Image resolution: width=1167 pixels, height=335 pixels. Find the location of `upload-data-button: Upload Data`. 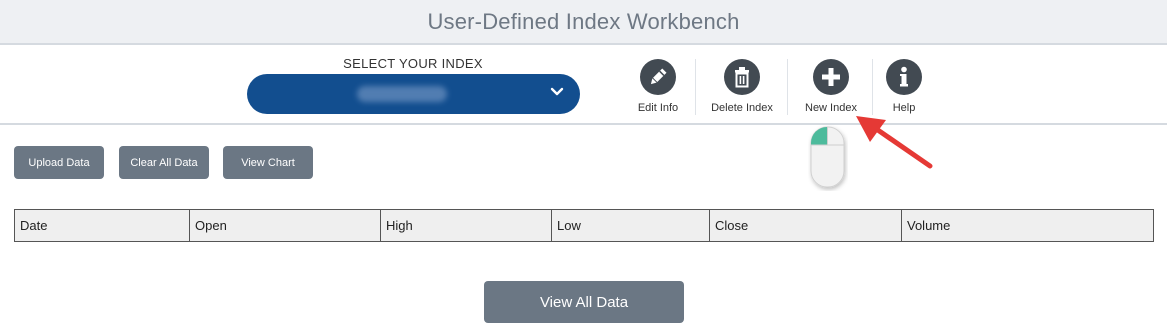

upload-data-button: Upload Data is located at coordinates (59, 162).